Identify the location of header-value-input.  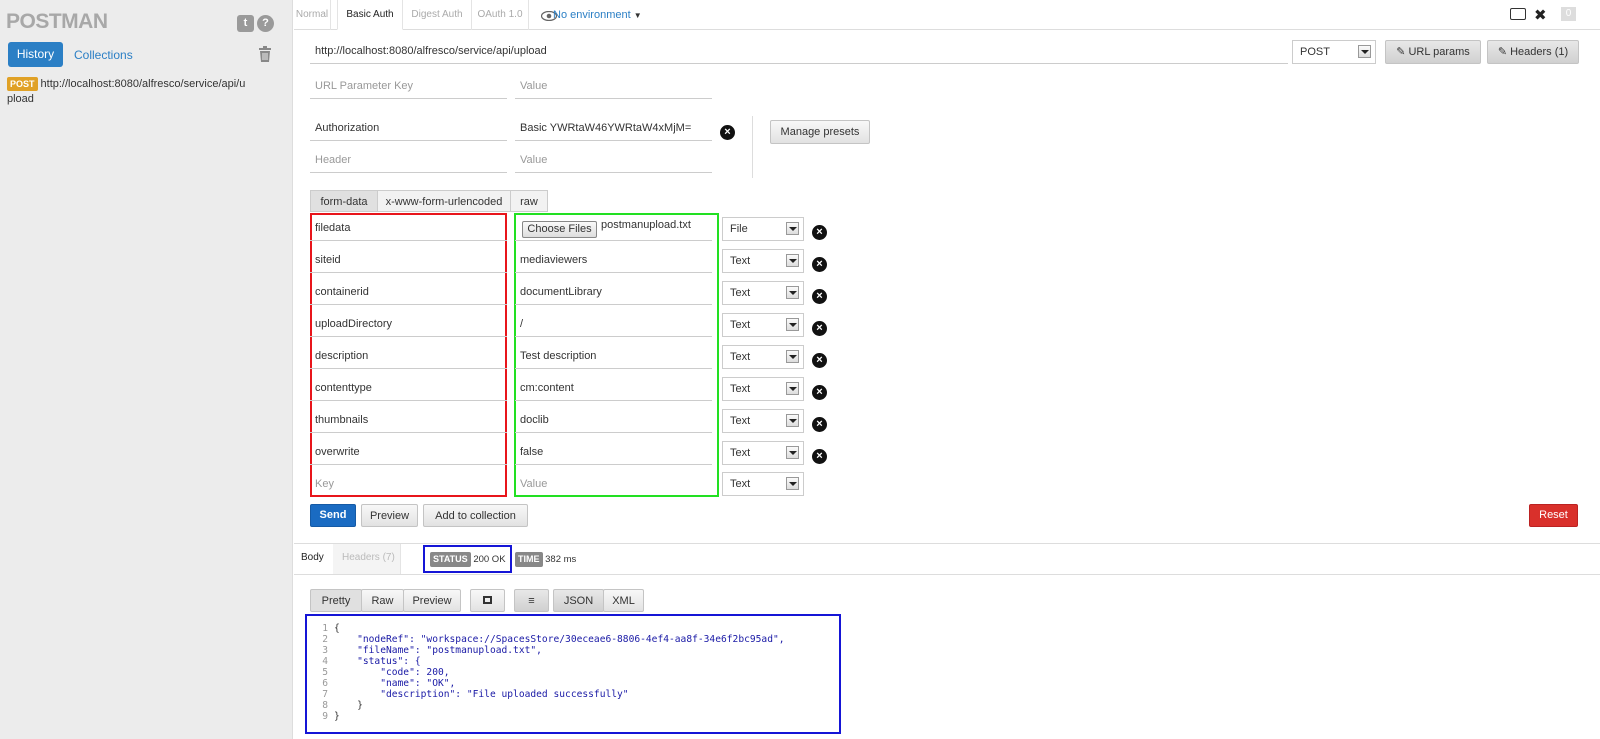
(613, 128).